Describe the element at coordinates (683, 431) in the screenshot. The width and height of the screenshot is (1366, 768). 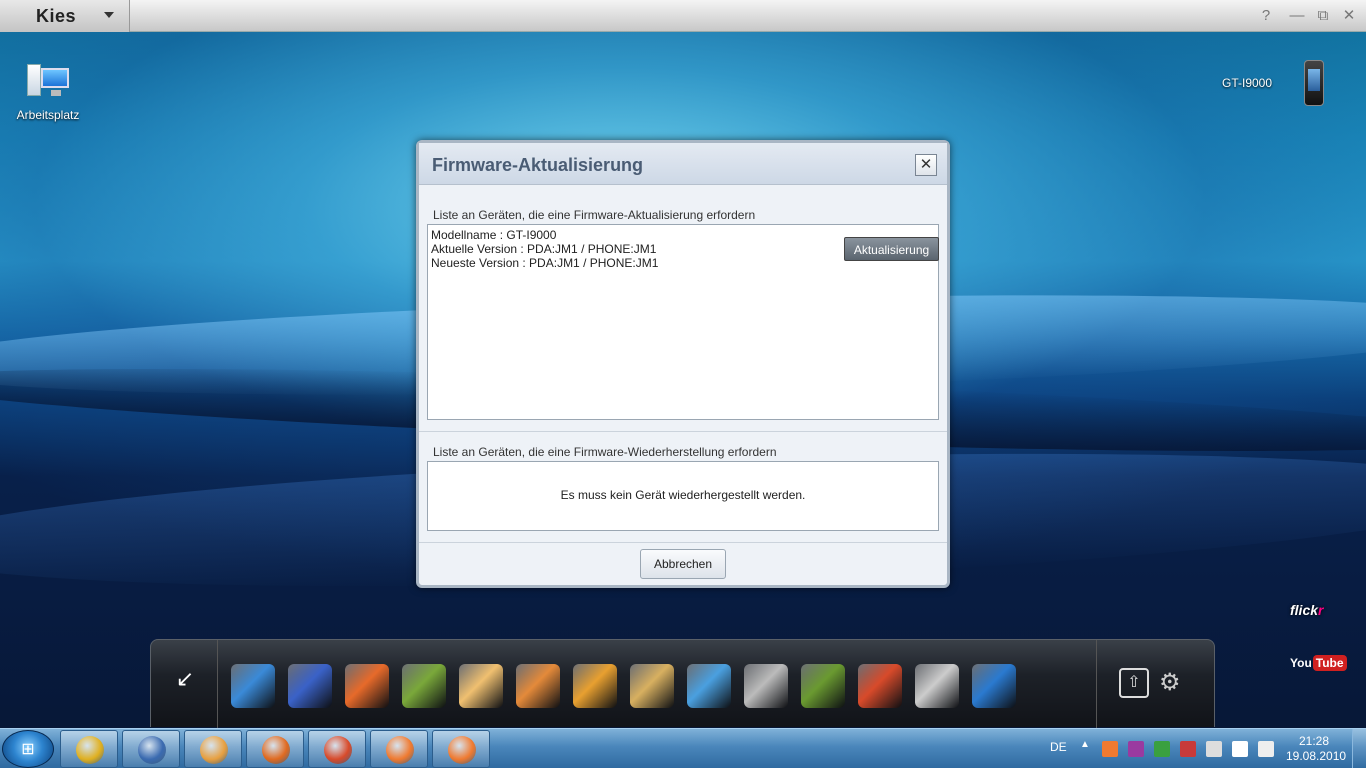
I see `section-divider` at that location.